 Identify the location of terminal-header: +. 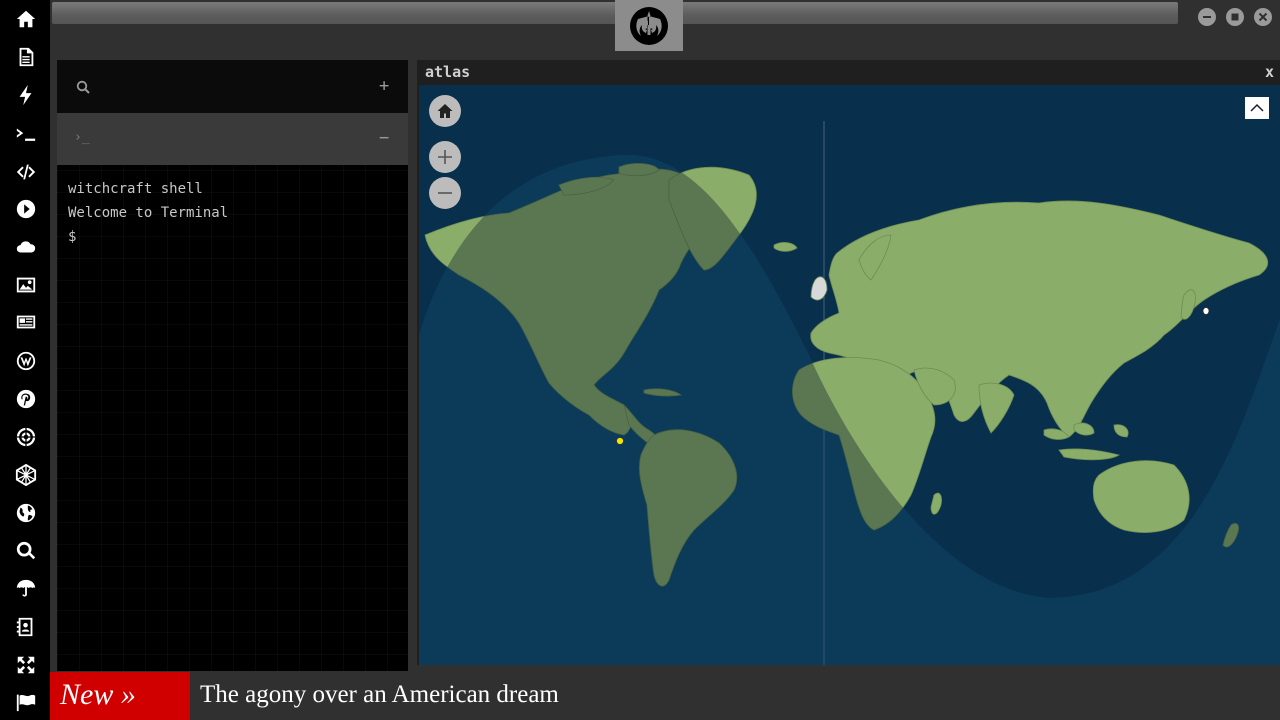
(232, 86).